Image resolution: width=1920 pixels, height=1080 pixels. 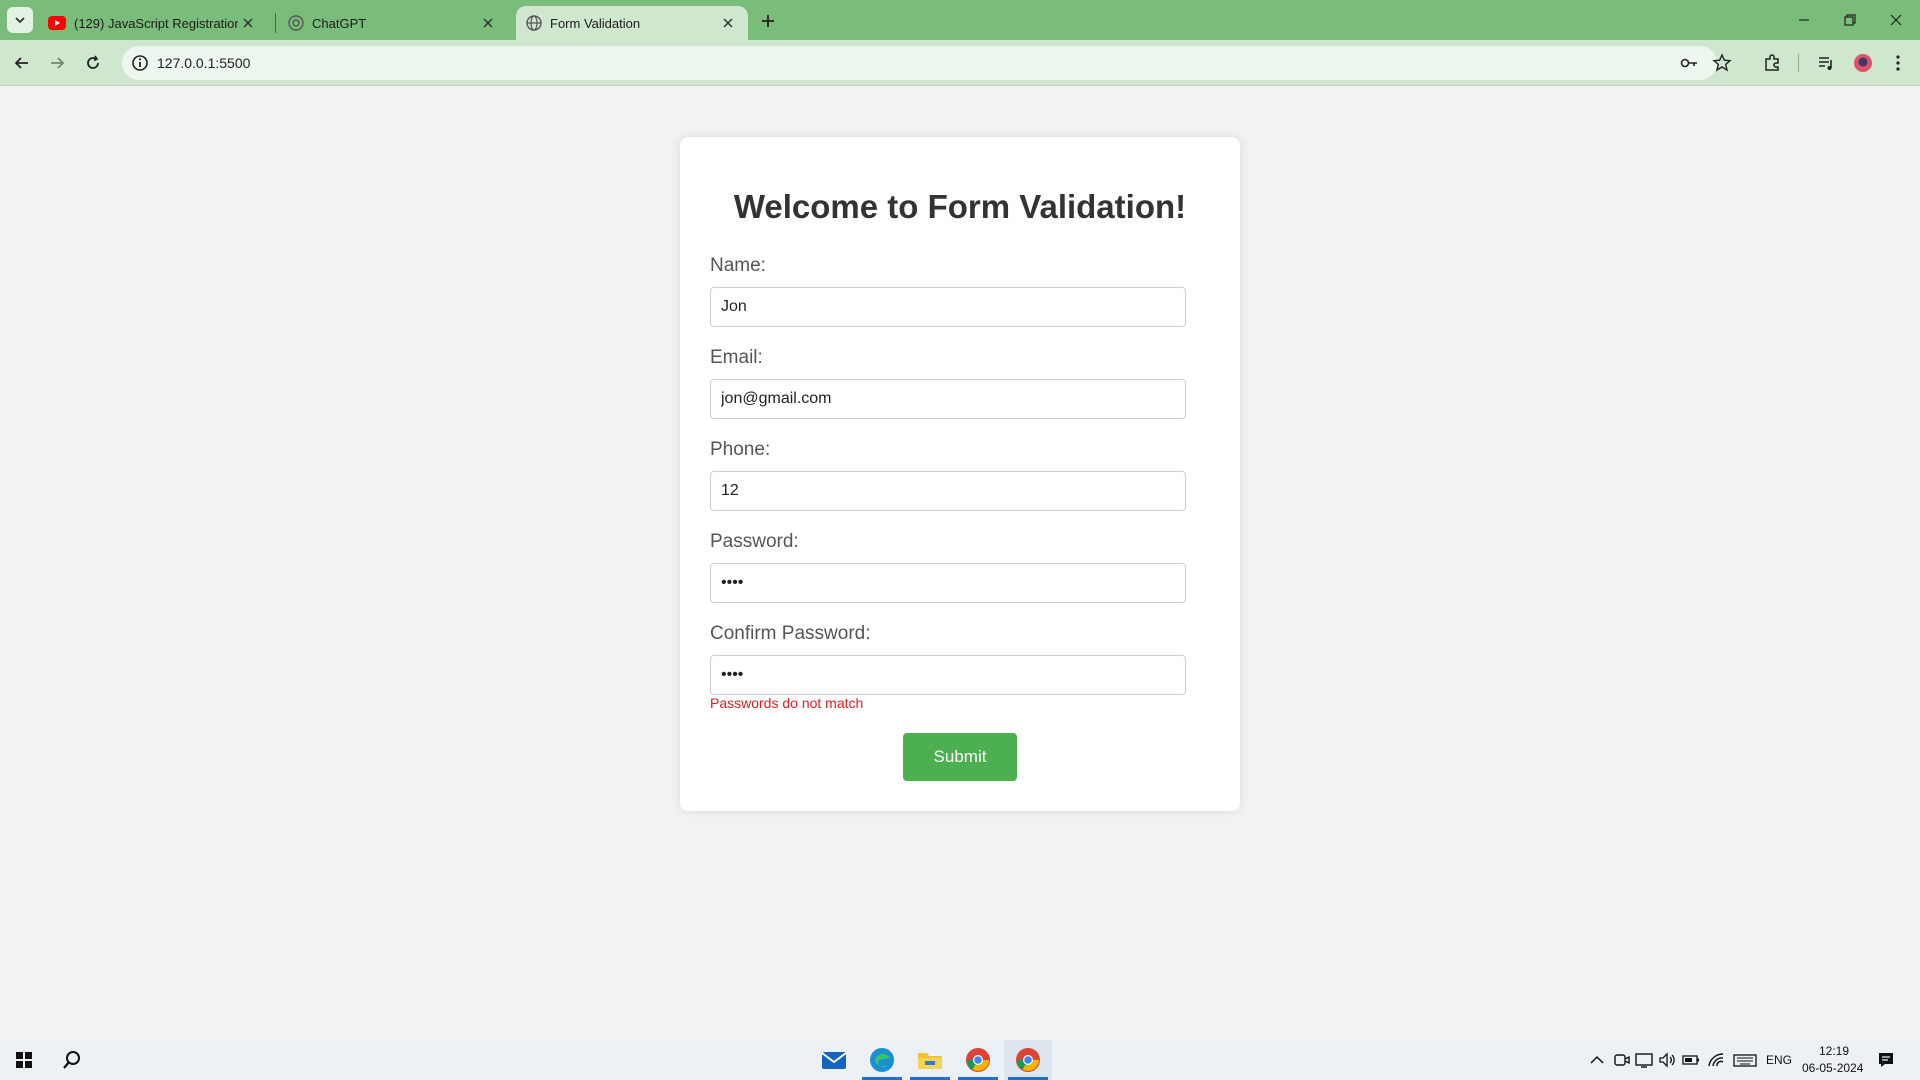 I want to click on tab-title: (129) JavaScript Registration Fo, so click(x=156, y=23).